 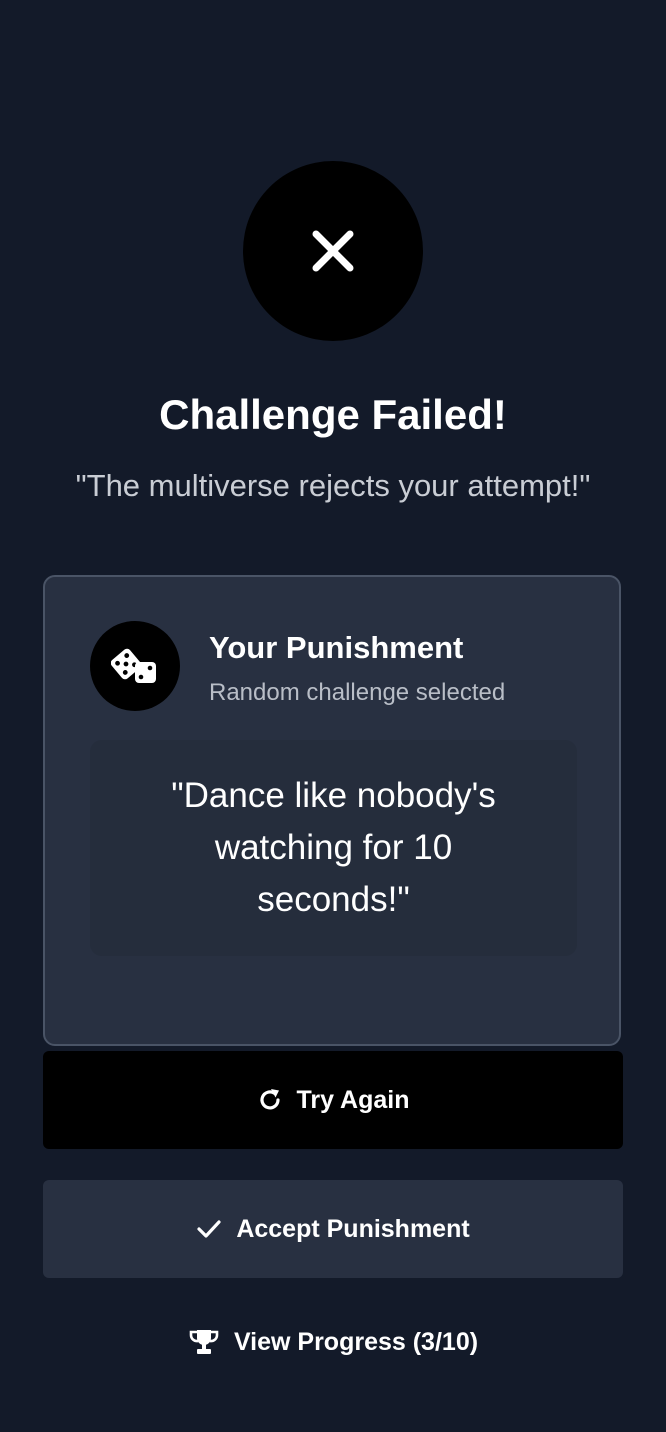 I want to click on page-title: Challenge Failed!, so click(x=333, y=414).